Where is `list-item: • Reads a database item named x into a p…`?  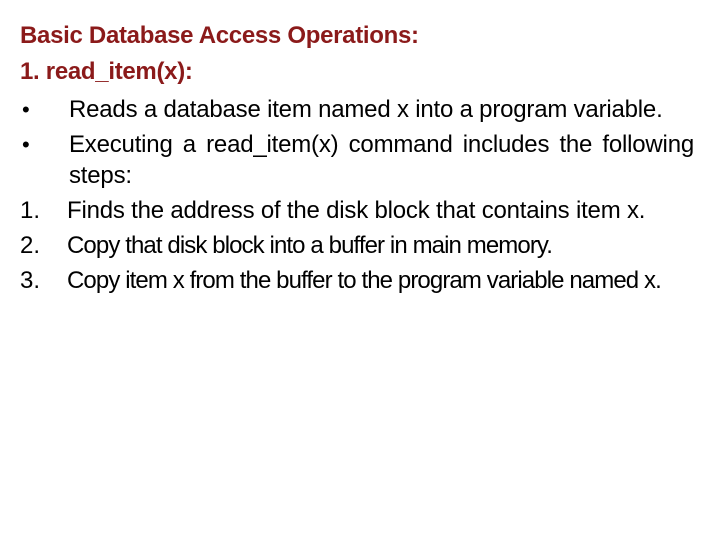
list-item: • Reads a database item named x into a p… is located at coordinates (357, 109).